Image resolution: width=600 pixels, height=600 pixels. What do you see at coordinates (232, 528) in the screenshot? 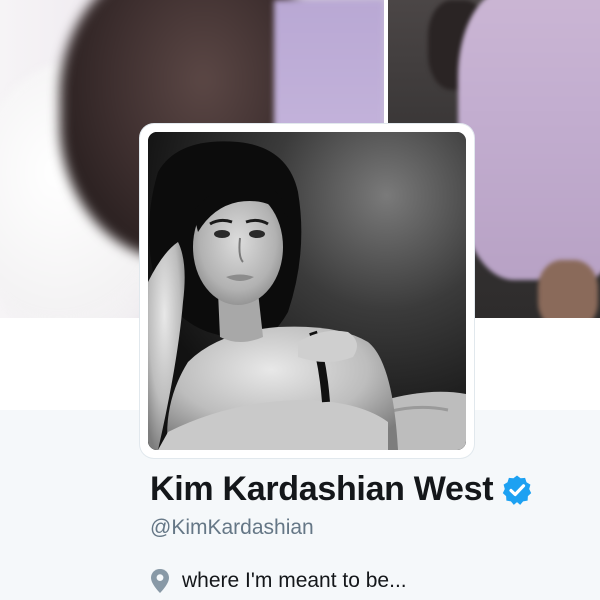
I see `profile-handle: @KimKardashian` at bounding box center [232, 528].